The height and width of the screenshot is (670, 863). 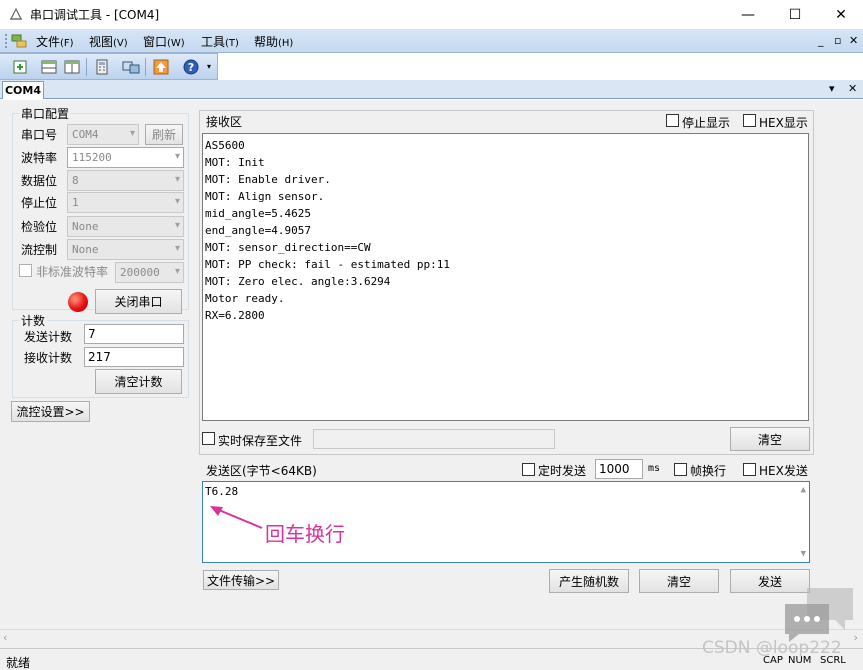 I want to click on port-status-led, so click(x=78, y=302).